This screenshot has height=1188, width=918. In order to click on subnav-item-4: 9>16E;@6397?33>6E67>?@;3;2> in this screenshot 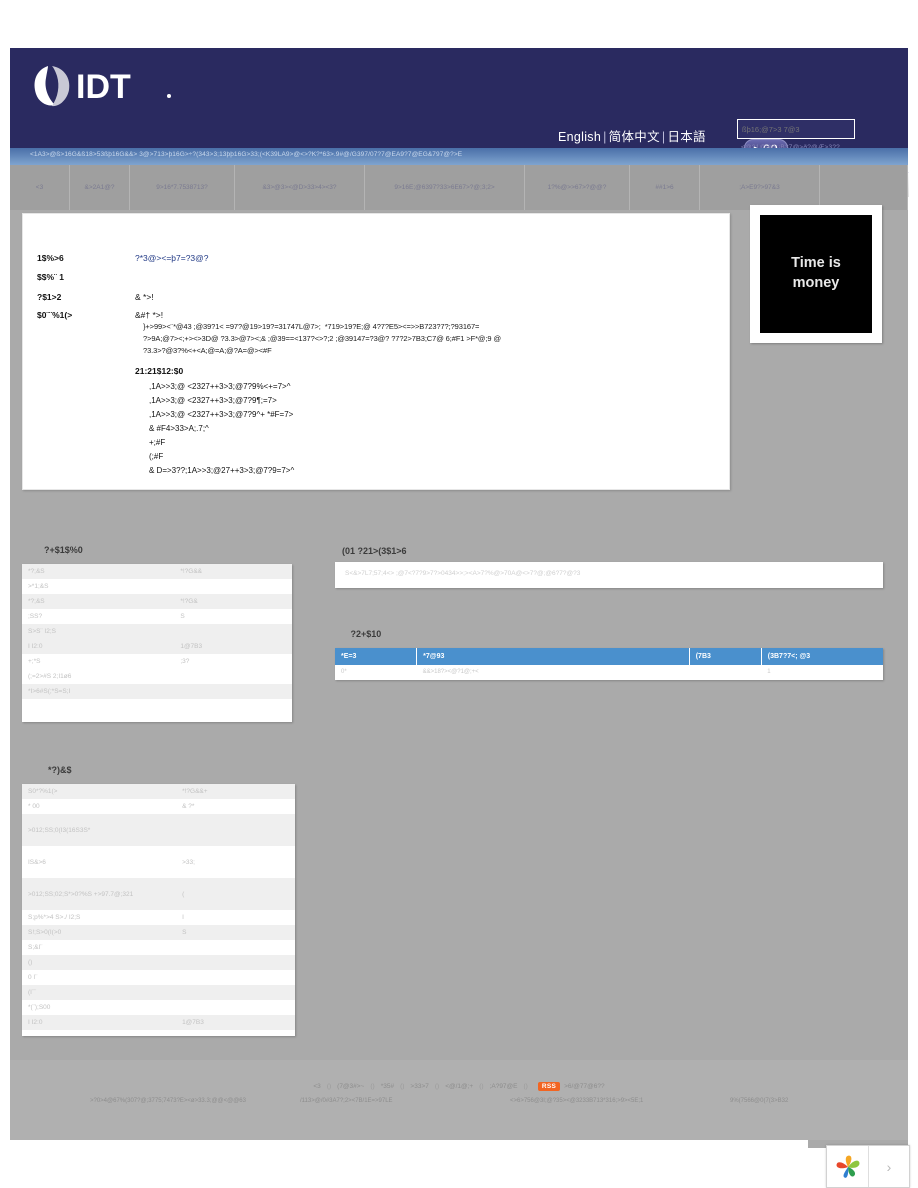, I will do `click(445, 187)`.